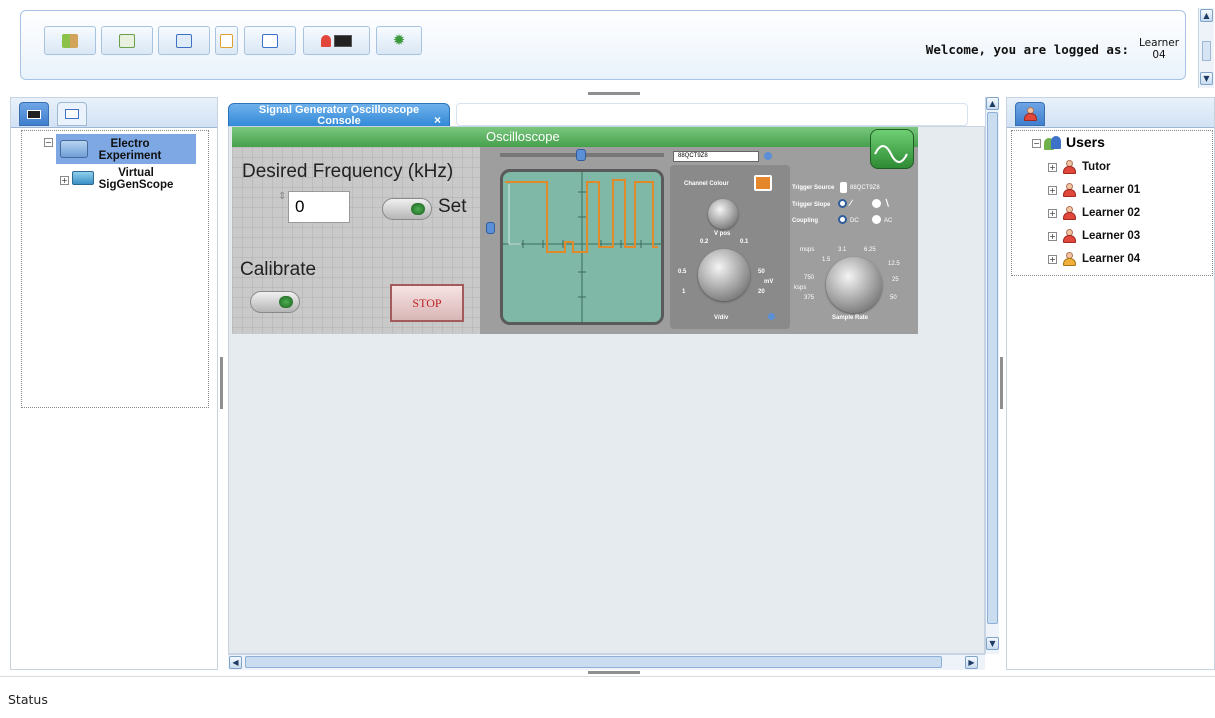  I want to click on user-item-tutor: Tutor, so click(1086, 167).